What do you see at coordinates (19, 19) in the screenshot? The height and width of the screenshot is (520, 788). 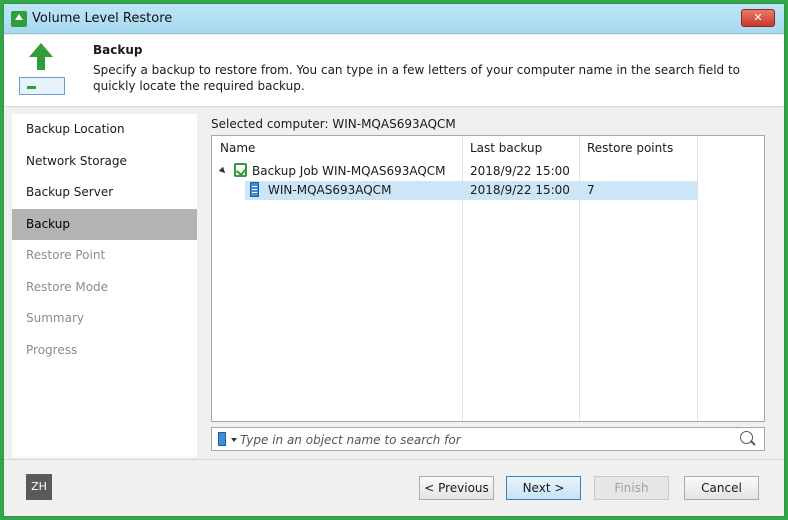 I see `restore-app-icon` at bounding box center [19, 19].